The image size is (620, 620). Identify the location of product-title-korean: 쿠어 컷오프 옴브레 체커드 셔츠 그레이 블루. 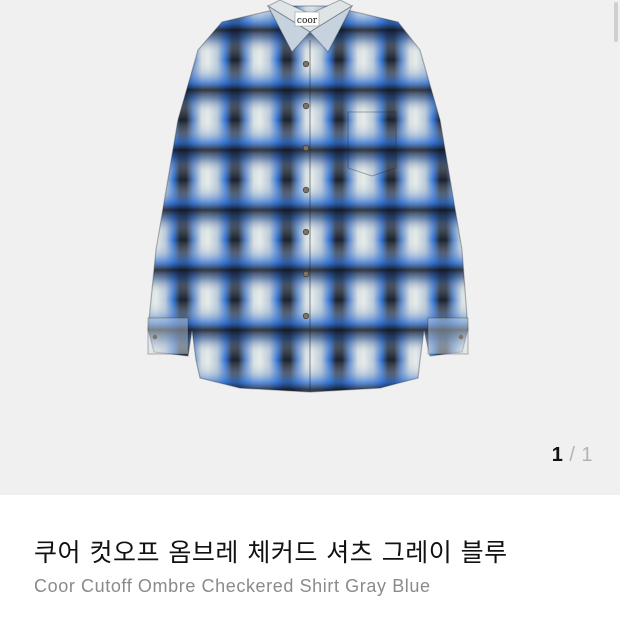
(271, 552).